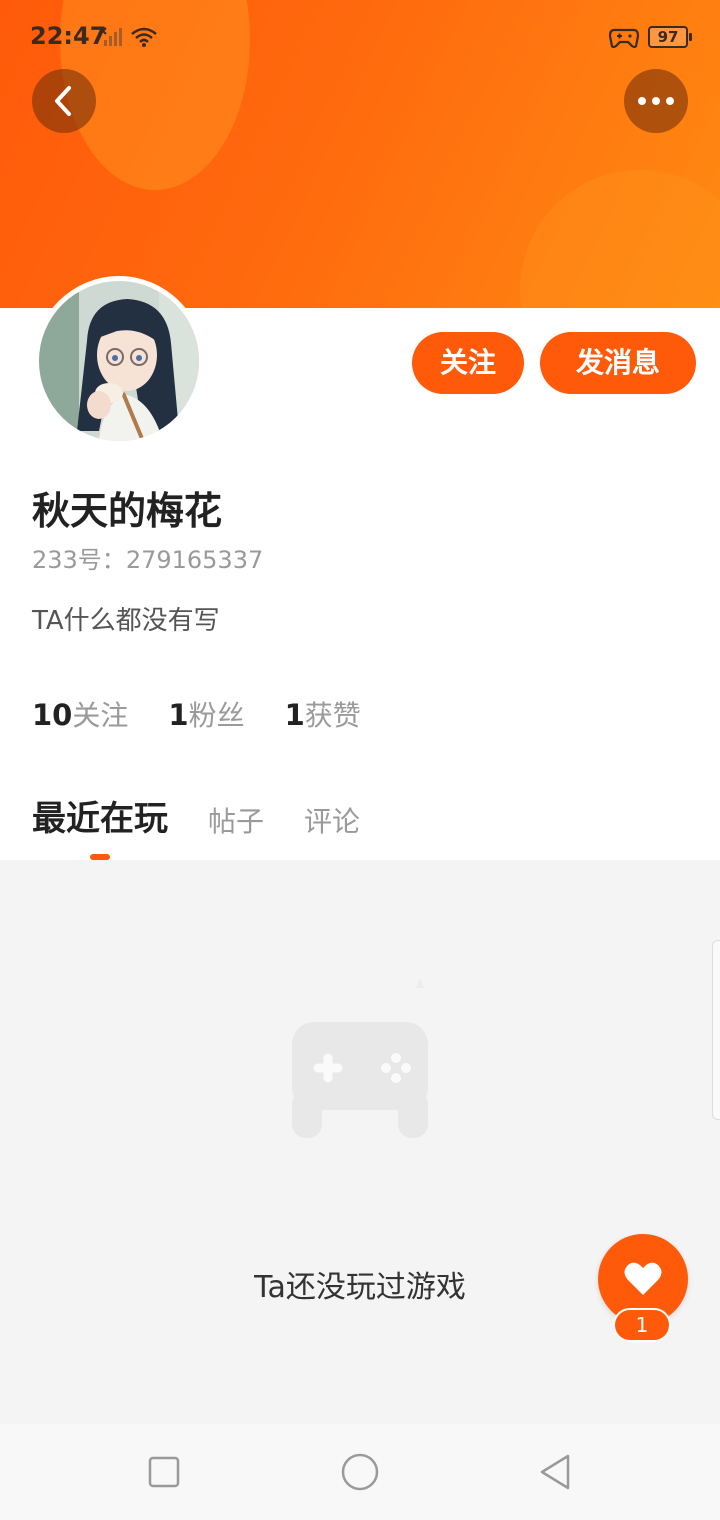 The width and height of the screenshot is (720, 1520). Describe the element at coordinates (642, 1325) in the screenshot. I see `like-count-badge: 1` at that location.